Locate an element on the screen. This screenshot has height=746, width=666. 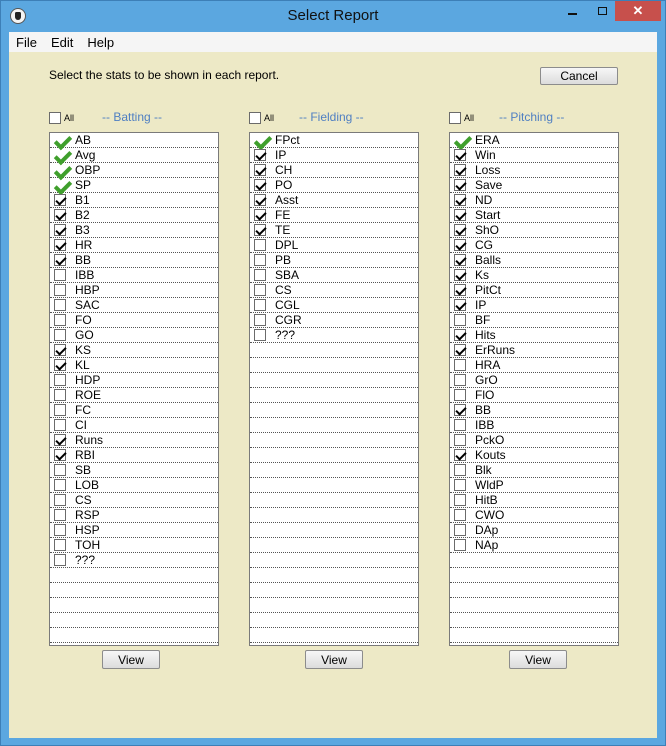
stat-row: ??? is located at coordinates (334, 335).